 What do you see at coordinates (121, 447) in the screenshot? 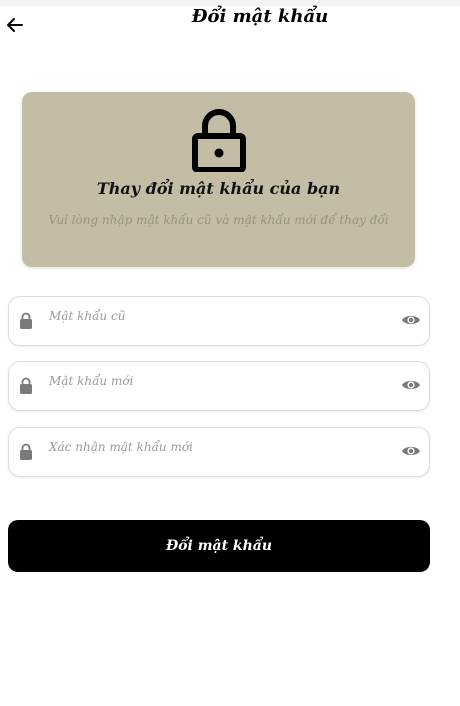
I see `confirm-password-placeholder: Xác nhận mật khẩu mới` at bounding box center [121, 447].